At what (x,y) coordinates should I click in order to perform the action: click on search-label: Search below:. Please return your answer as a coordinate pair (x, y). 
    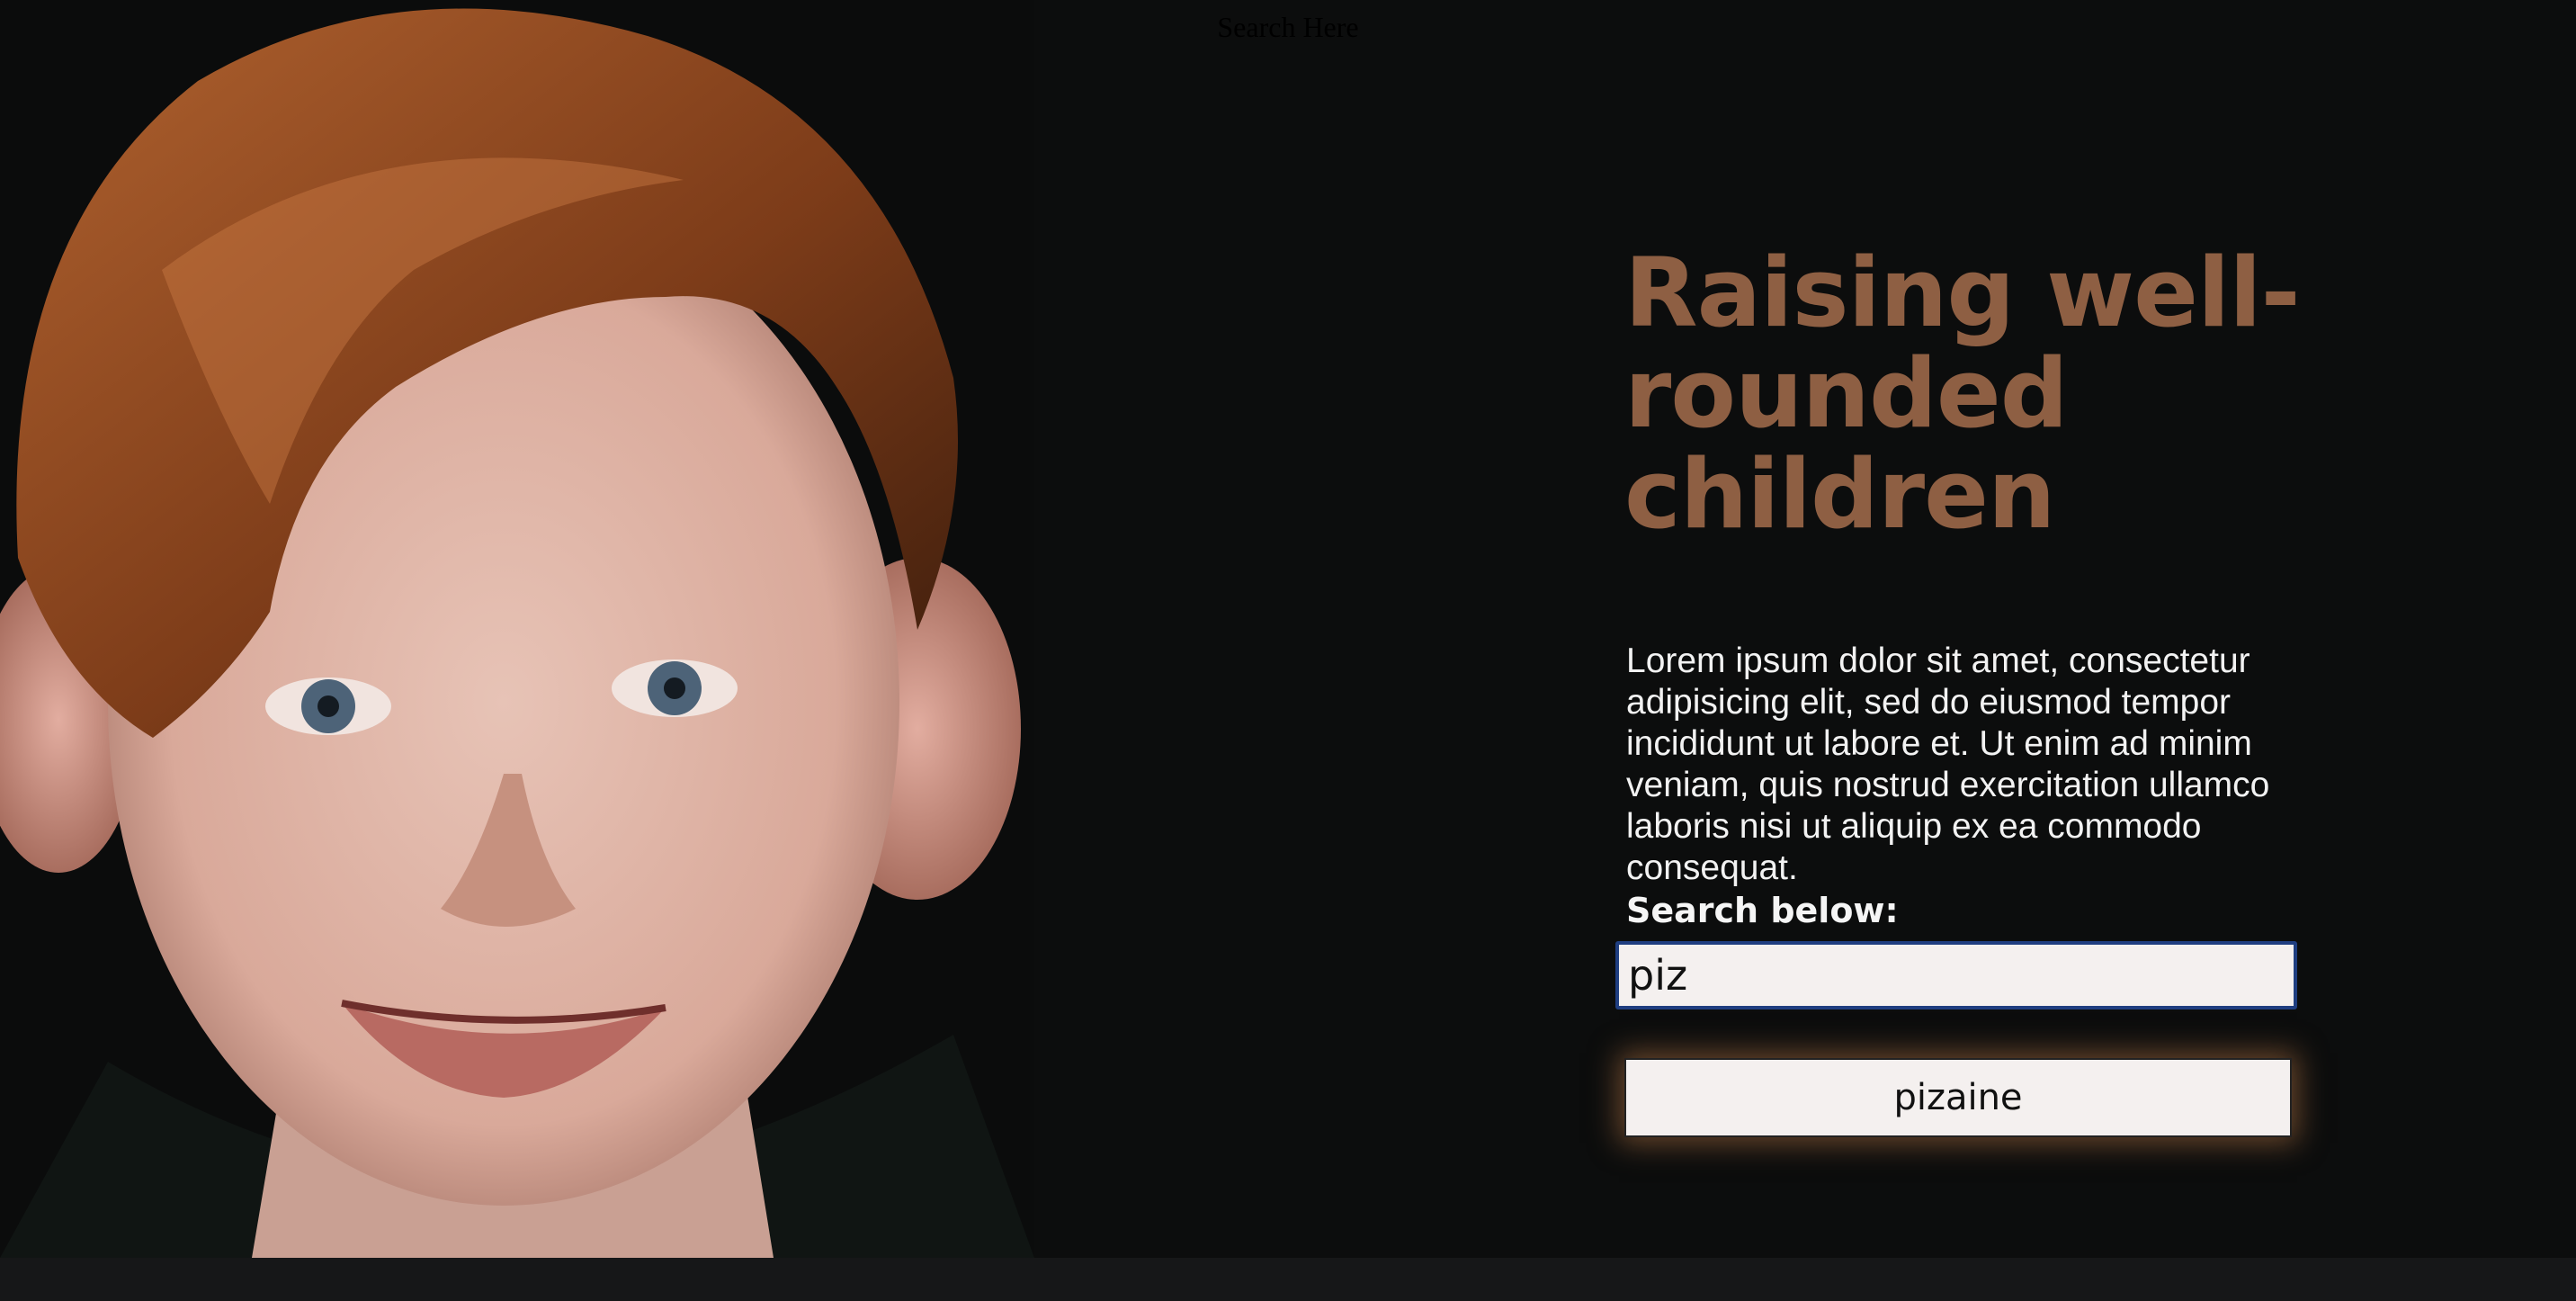
    Looking at the image, I should click on (1762, 910).